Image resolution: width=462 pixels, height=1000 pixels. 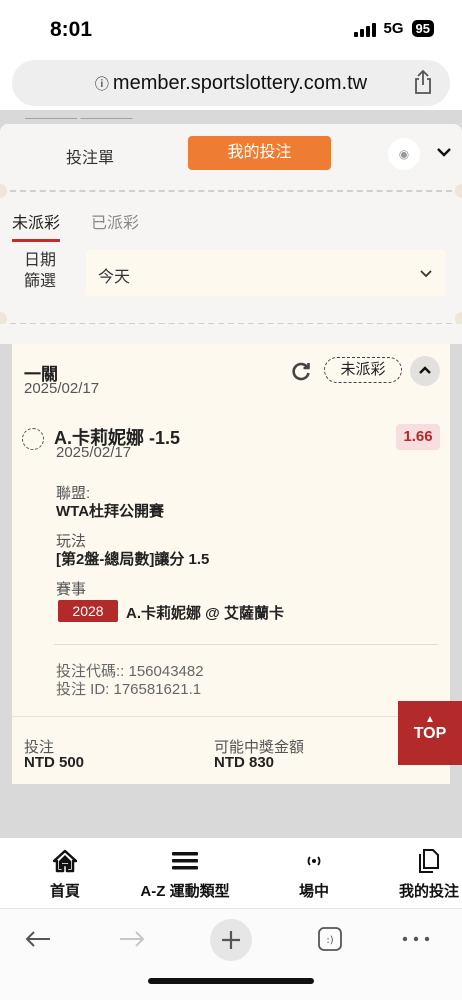 I want to click on url-display: ⓘ member.sportslottery.com.tw, so click(x=231, y=83).